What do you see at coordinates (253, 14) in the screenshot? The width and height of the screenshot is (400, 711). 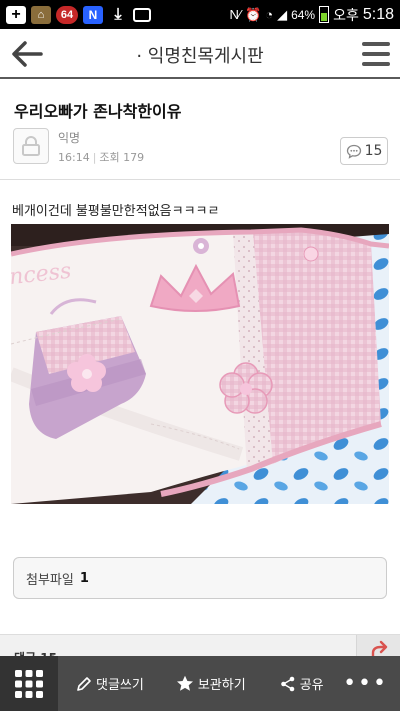 I see `alarm-icon: ⏰` at bounding box center [253, 14].